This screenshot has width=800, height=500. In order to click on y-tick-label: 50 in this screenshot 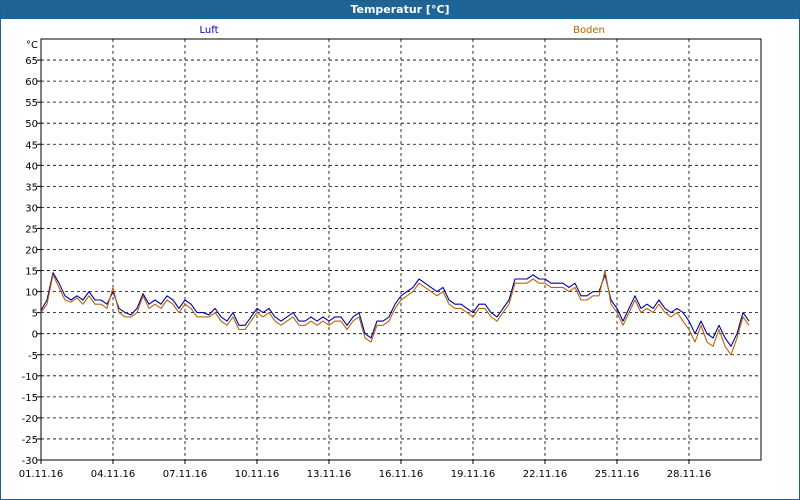, I will do `click(31, 124)`.